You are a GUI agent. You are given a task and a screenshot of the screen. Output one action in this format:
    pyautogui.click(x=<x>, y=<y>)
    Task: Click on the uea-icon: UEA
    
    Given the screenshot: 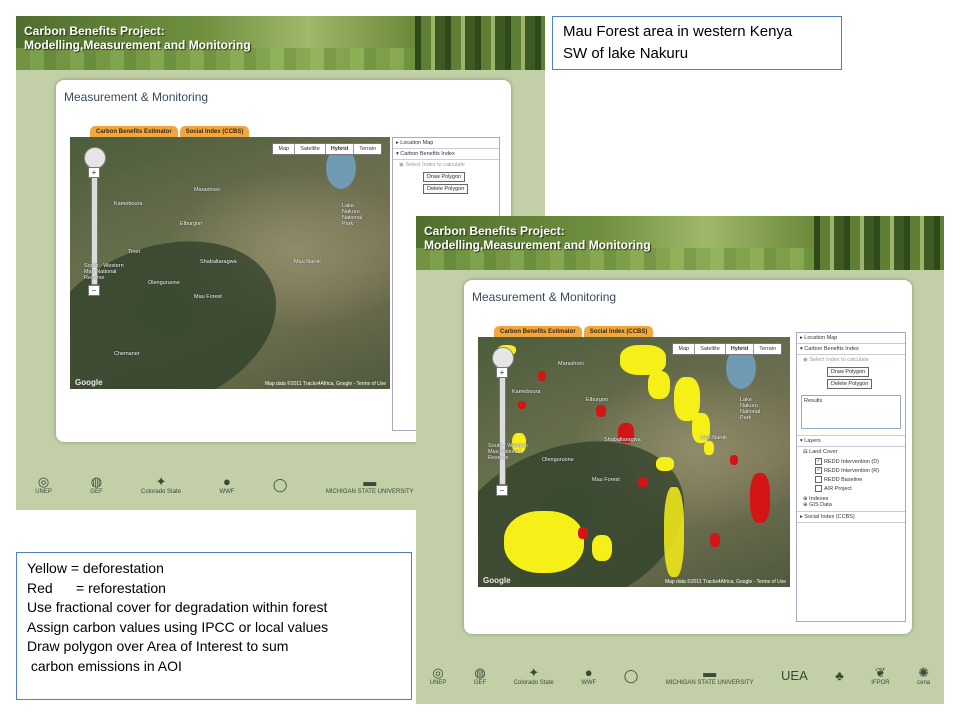 What is the action you would take?
    pyautogui.click(x=794, y=675)
    